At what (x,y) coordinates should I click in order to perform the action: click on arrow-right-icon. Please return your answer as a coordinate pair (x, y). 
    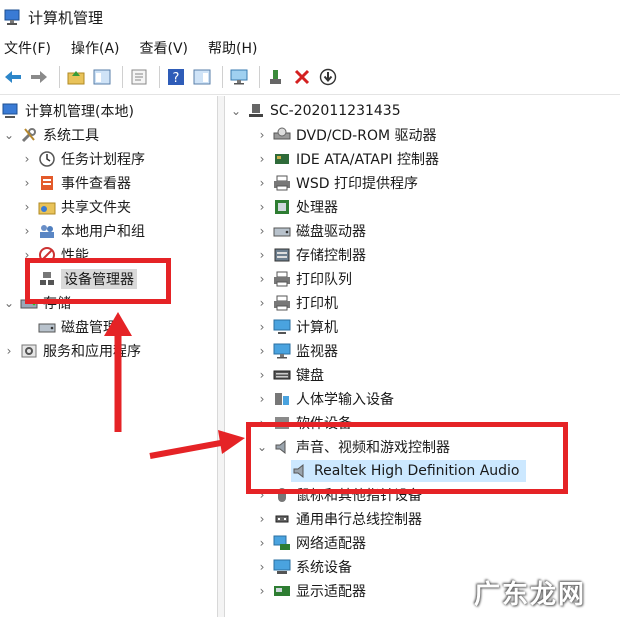
    Looking at the image, I should click on (197, 444).